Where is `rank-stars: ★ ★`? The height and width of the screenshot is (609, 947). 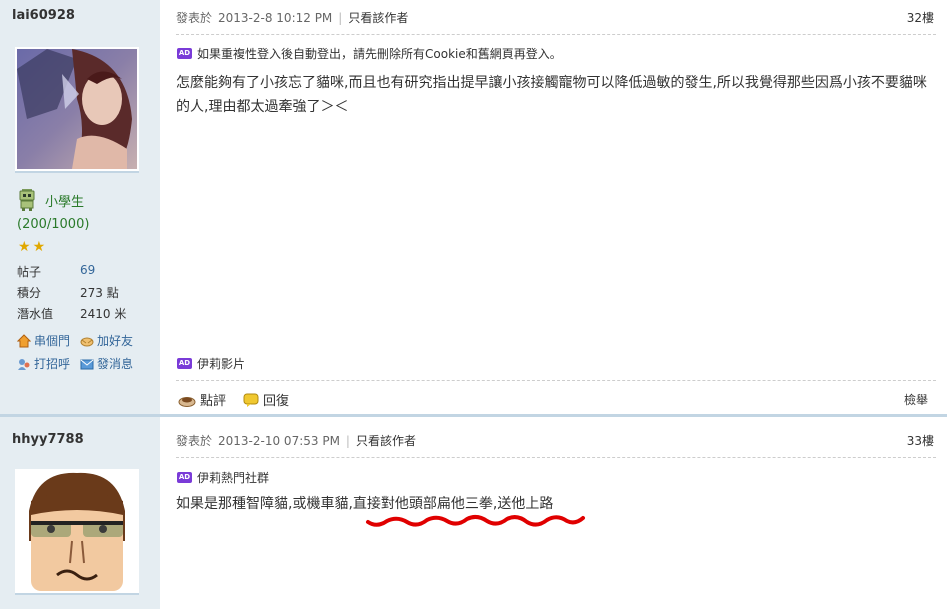 rank-stars: ★ ★ is located at coordinates (31, 247).